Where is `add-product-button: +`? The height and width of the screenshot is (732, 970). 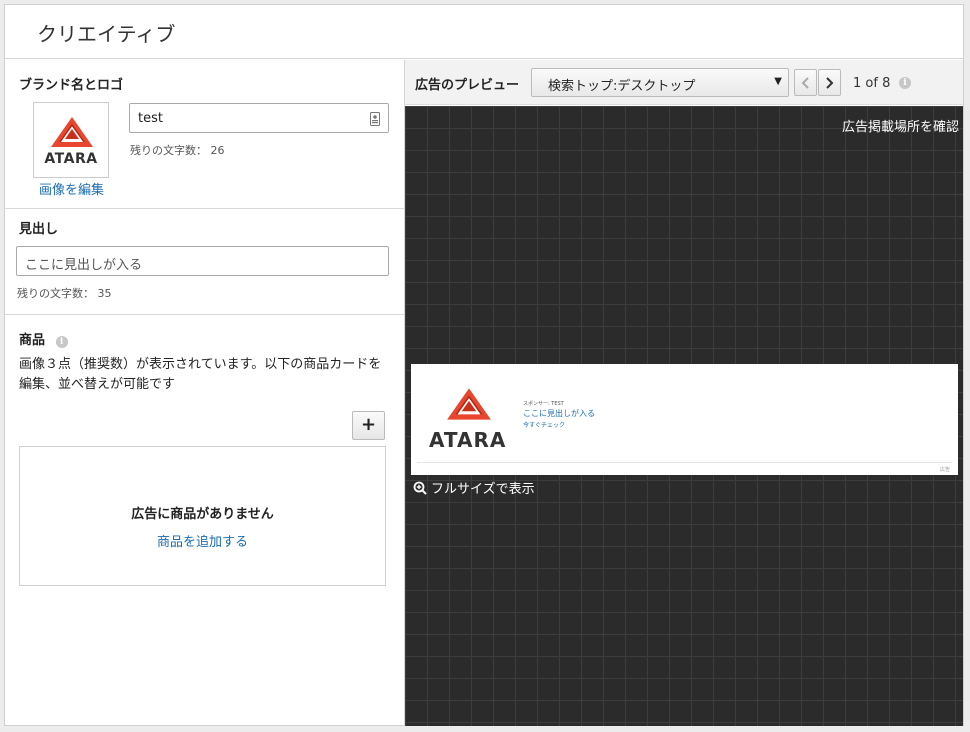 add-product-button: + is located at coordinates (368, 425).